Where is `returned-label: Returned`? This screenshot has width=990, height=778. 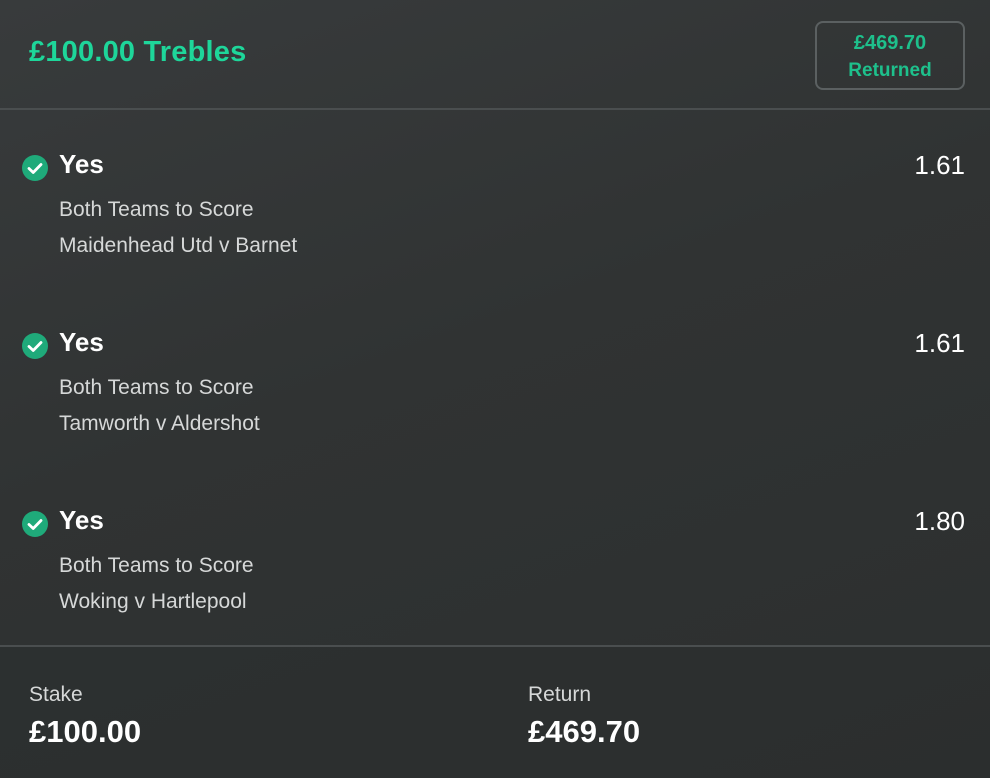 returned-label: Returned is located at coordinates (890, 70).